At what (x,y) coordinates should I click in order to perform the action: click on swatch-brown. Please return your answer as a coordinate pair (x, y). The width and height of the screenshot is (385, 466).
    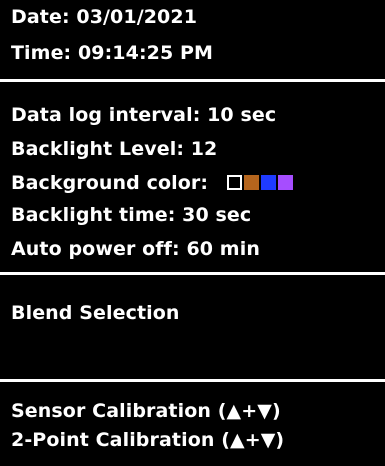
    Looking at the image, I should click on (251, 182).